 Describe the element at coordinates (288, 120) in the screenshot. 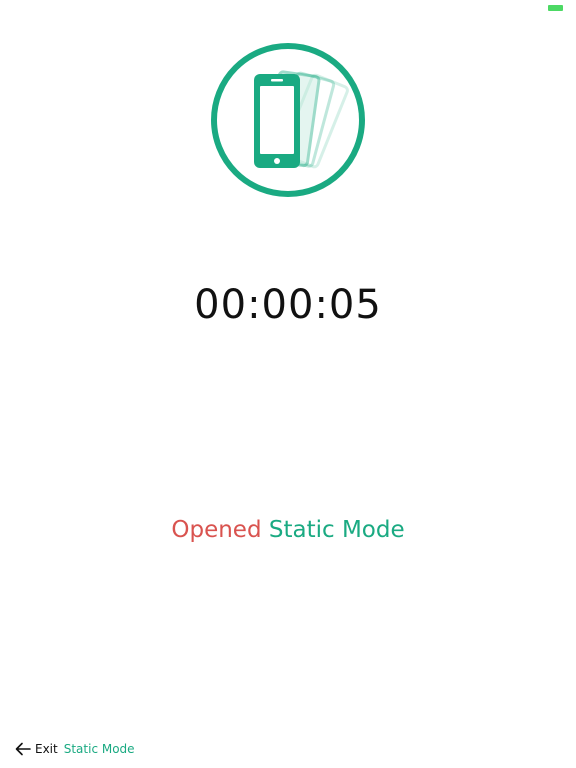

I see `phone-shake-icon` at that location.